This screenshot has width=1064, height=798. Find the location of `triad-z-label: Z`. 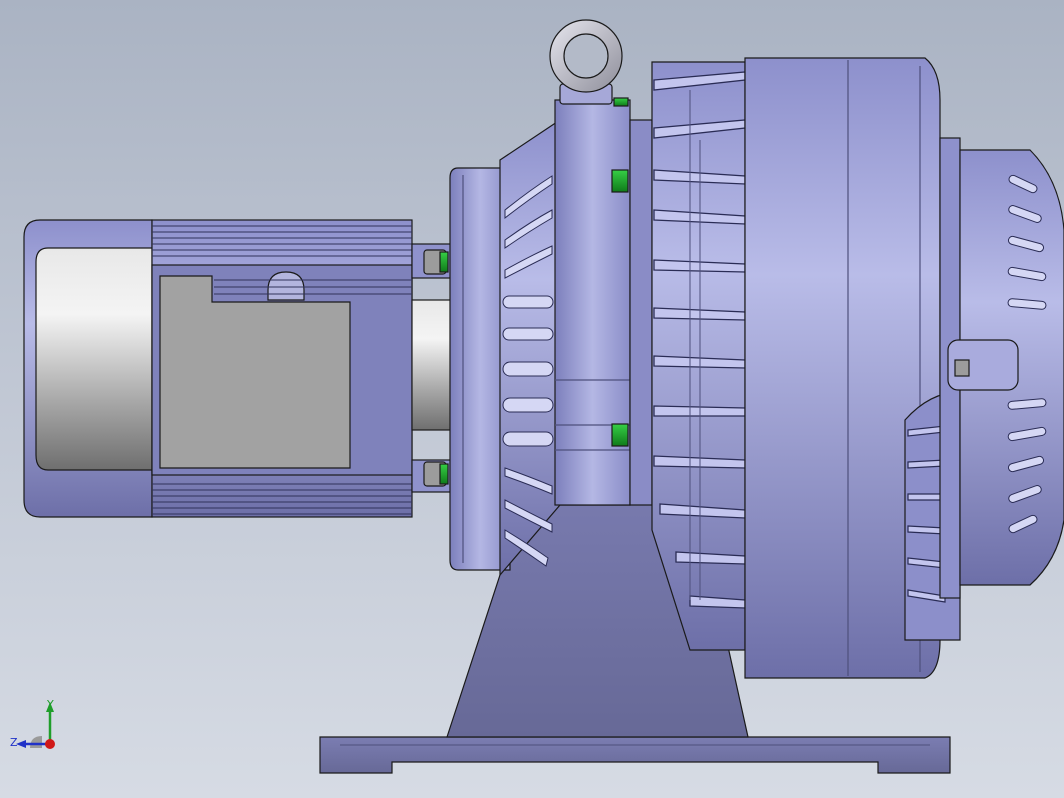

triad-z-label: Z is located at coordinates (14, 742).